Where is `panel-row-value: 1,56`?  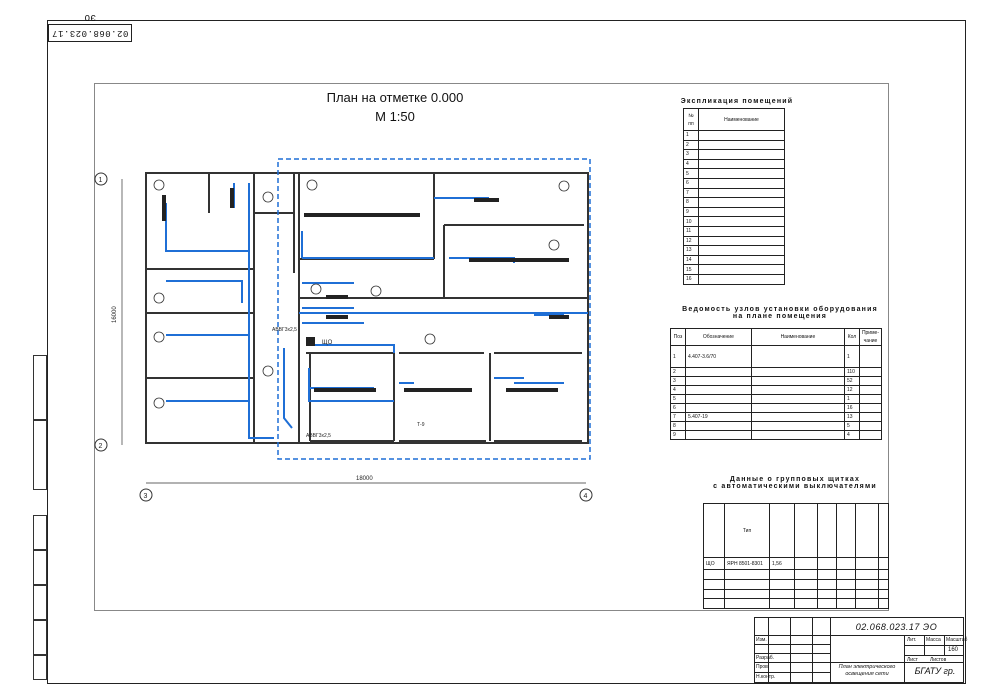
panel-row-value: 1,56 is located at coordinates (782, 563).